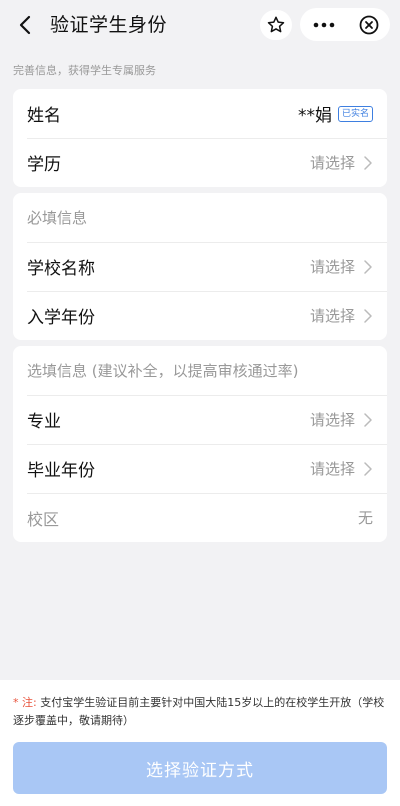 The width and height of the screenshot is (400, 806). What do you see at coordinates (200, 419) in the screenshot?
I see `major-row: 专业 请选择` at bounding box center [200, 419].